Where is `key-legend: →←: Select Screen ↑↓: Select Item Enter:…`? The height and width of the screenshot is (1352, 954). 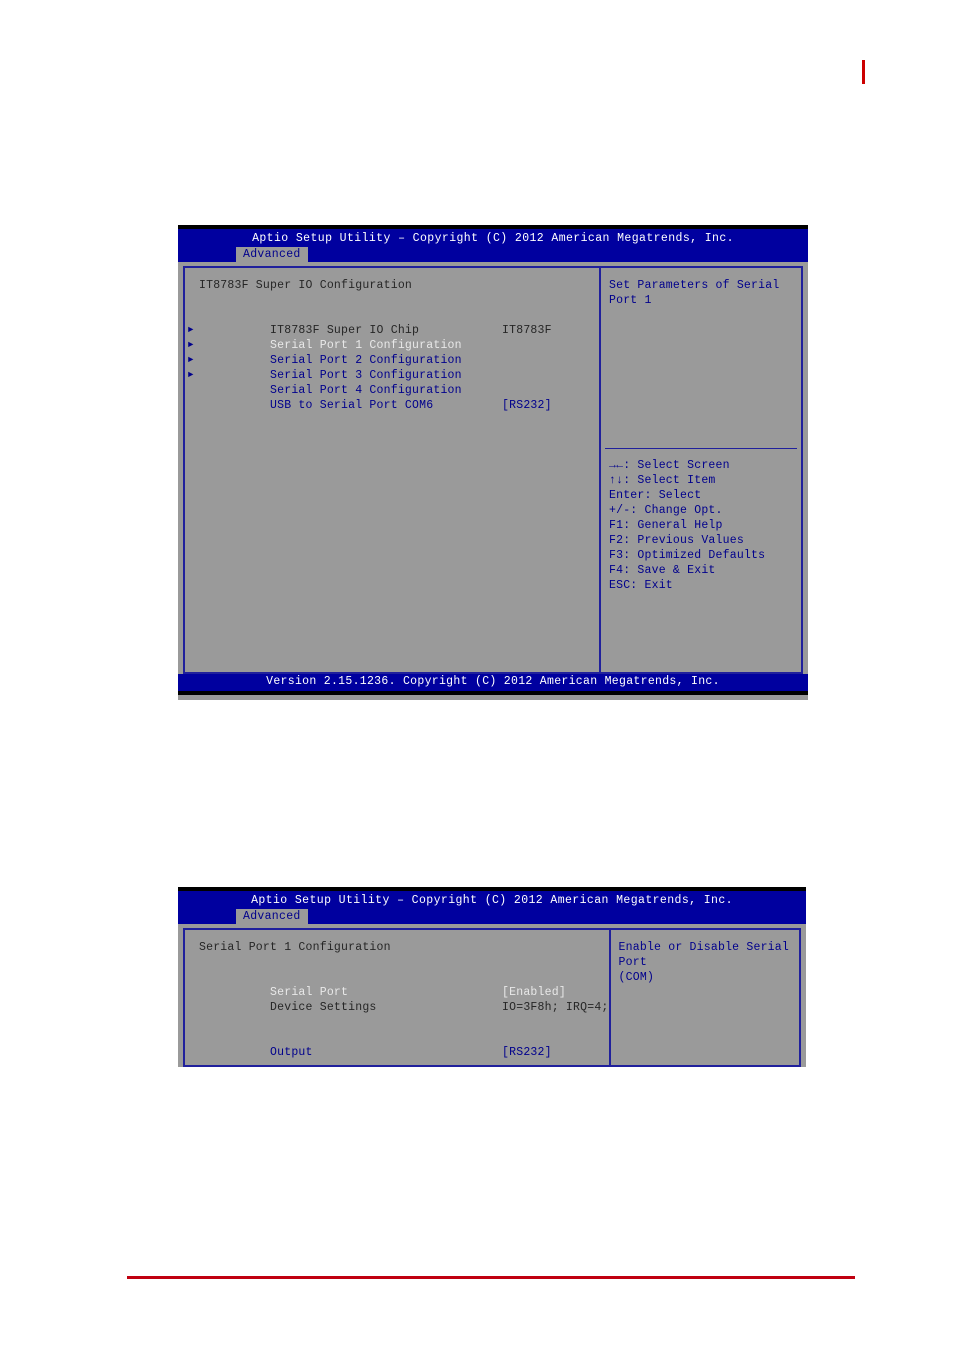
key-legend: →←: Select Screen ↑↓: Select Item Enter:… is located at coordinates (687, 525).